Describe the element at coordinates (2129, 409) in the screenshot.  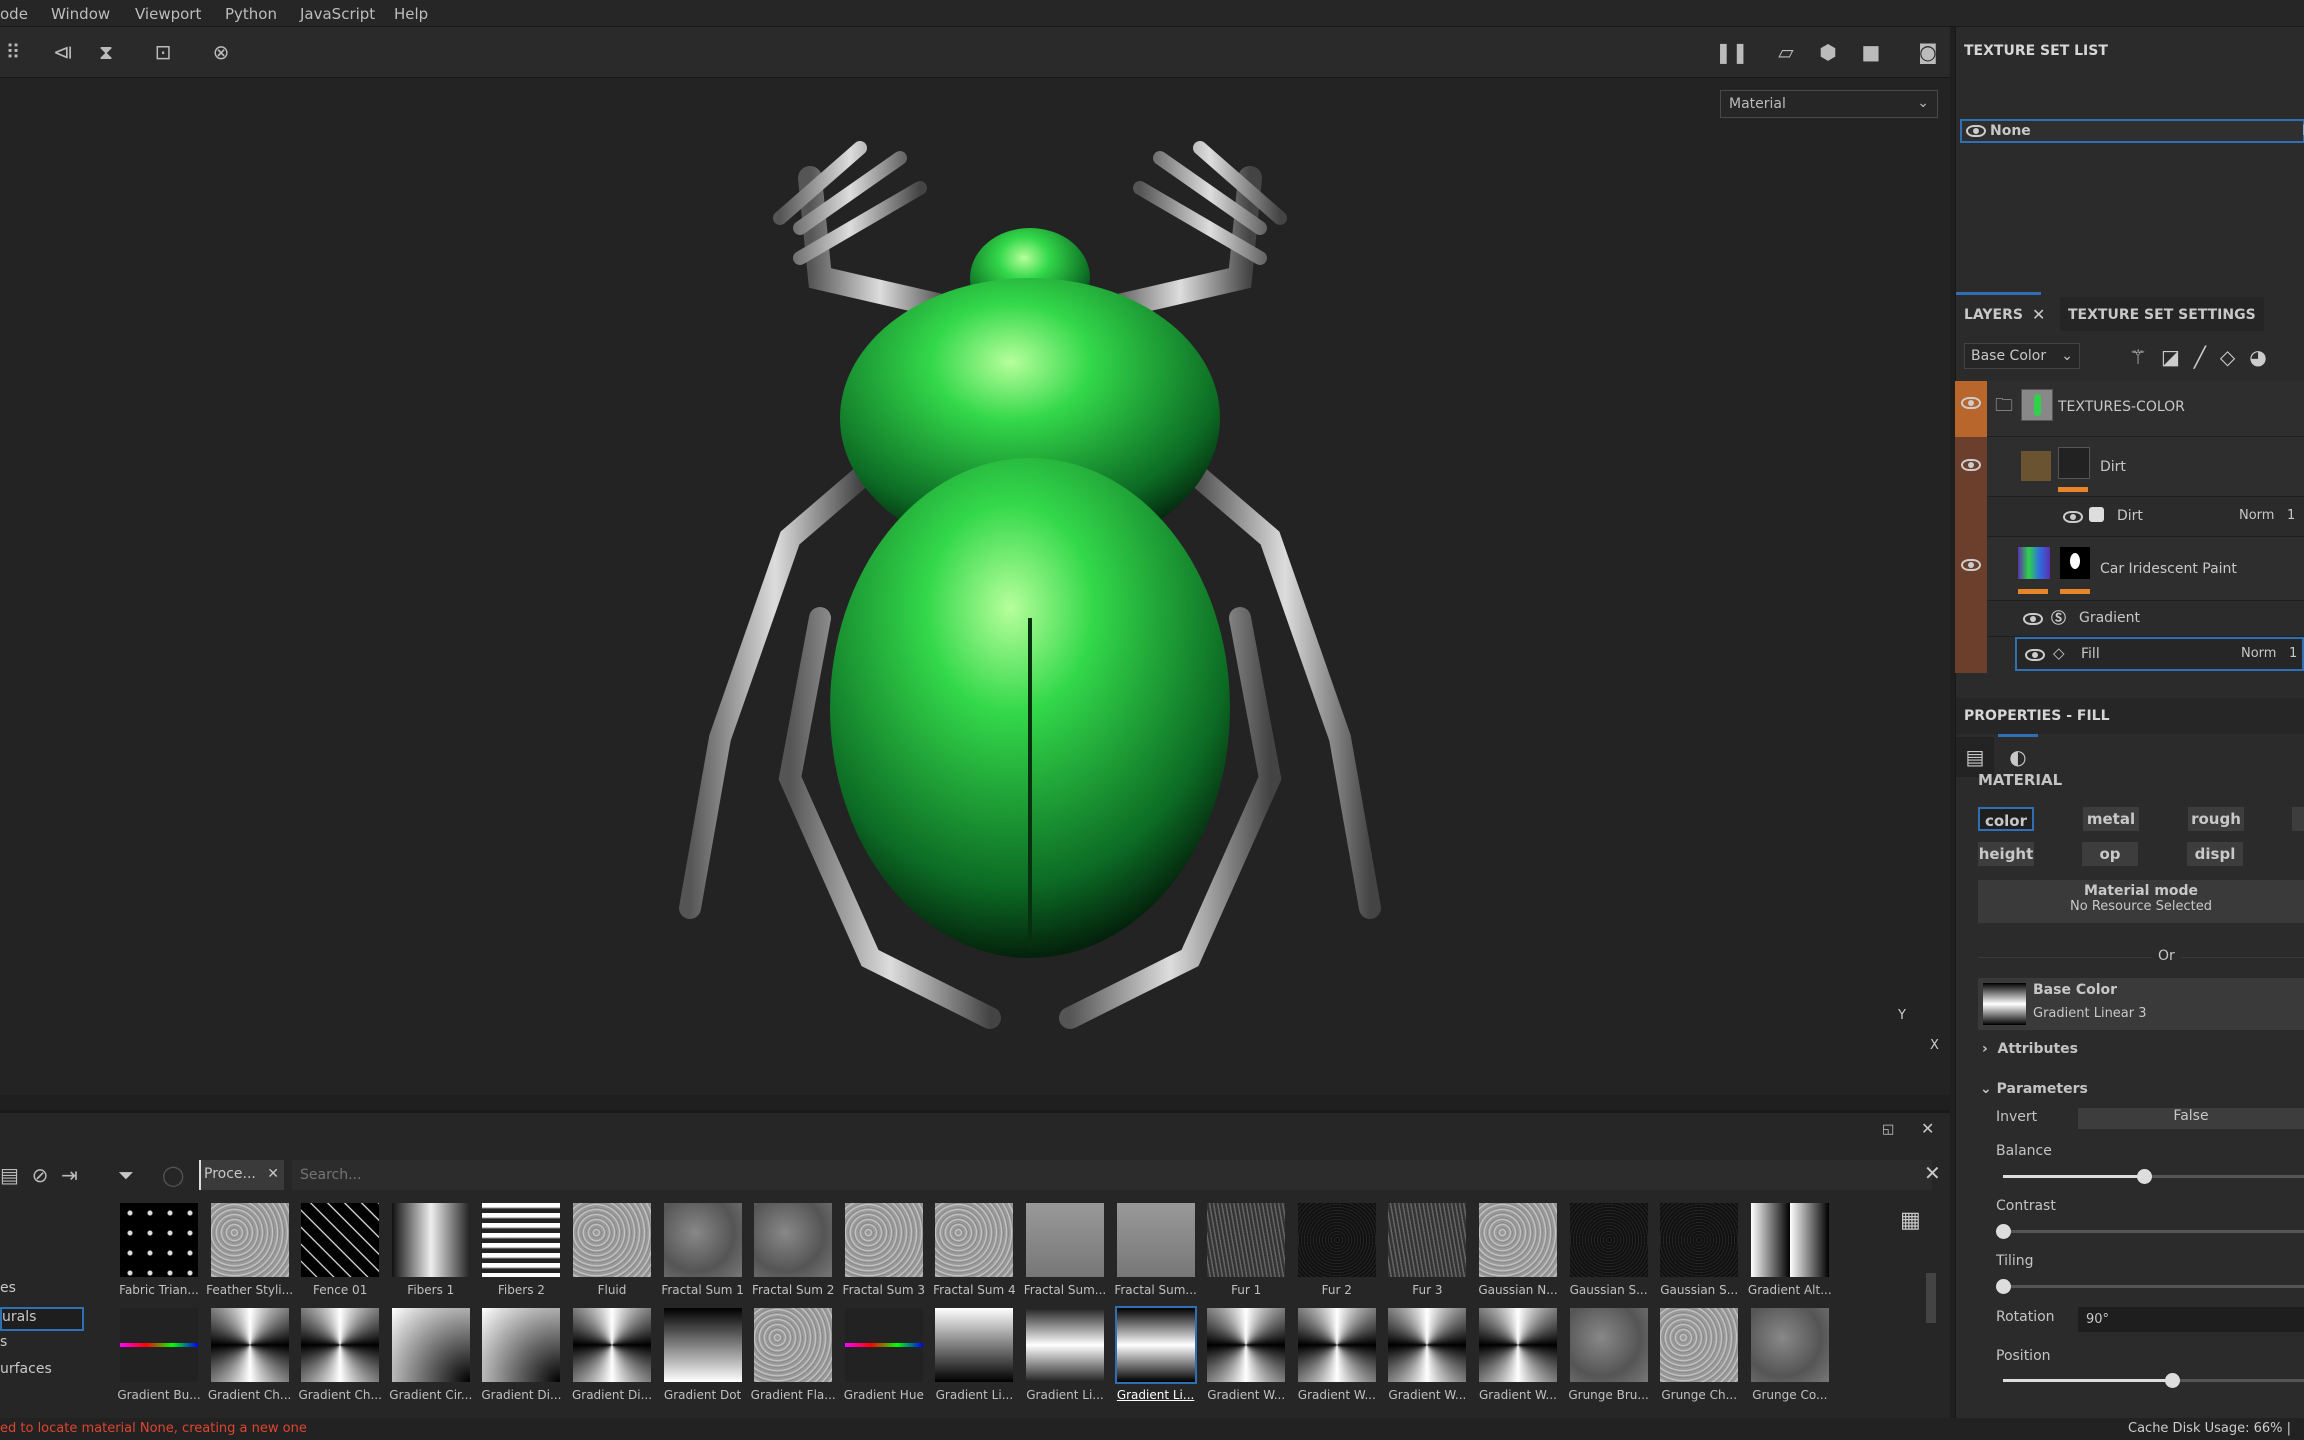
I see `layer-row-folder: 🗀 TEXTURES-COLOR` at that location.